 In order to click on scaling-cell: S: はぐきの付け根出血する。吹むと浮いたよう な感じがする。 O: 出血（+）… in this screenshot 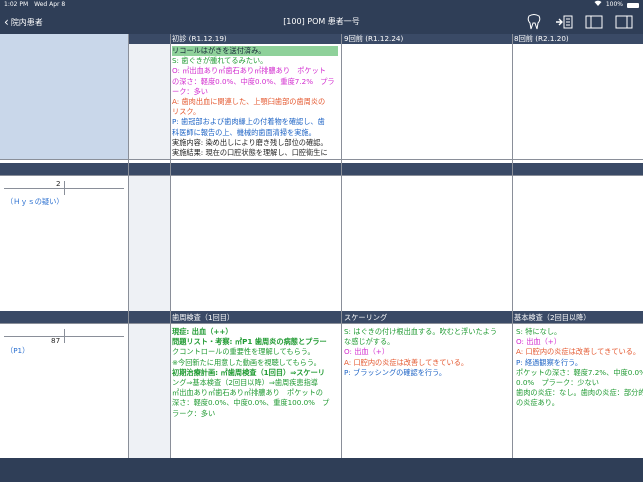, I will do `click(427, 392)`.